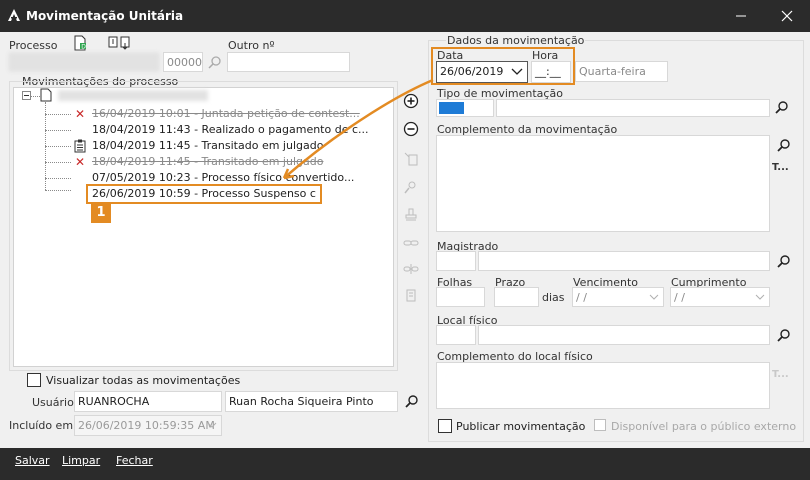 The height and width of the screenshot is (480, 810). Describe the element at coordinates (80, 43) in the screenshot. I see `document-green-icon: D` at that location.